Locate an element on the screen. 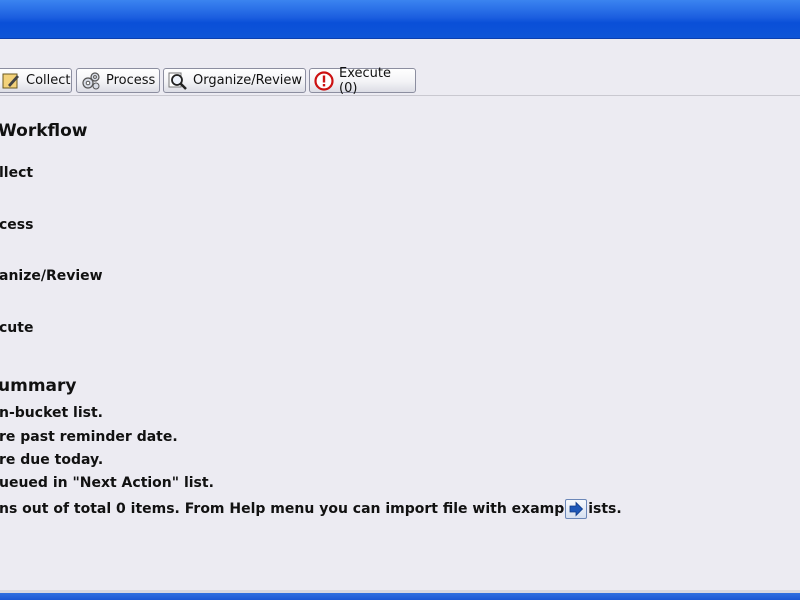 The height and width of the screenshot is (600, 800). process-button: Process is located at coordinates (118, 80).